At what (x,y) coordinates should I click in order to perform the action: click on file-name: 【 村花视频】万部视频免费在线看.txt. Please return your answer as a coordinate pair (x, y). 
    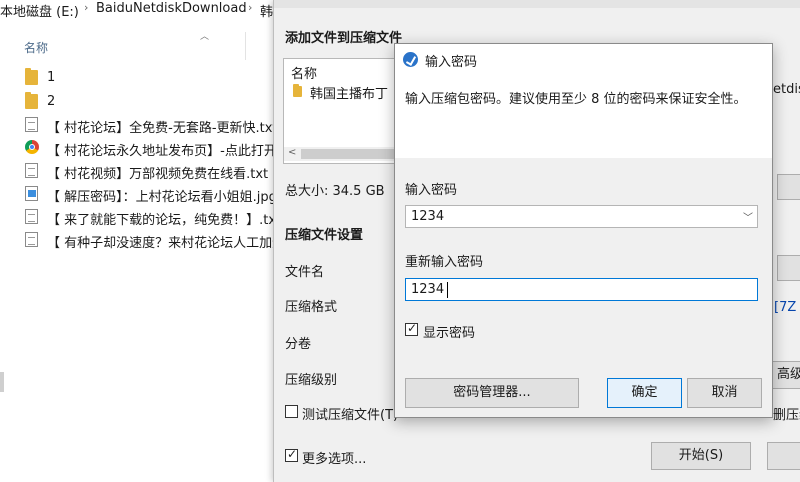
    Looking at the image, I should click on (158, 174).